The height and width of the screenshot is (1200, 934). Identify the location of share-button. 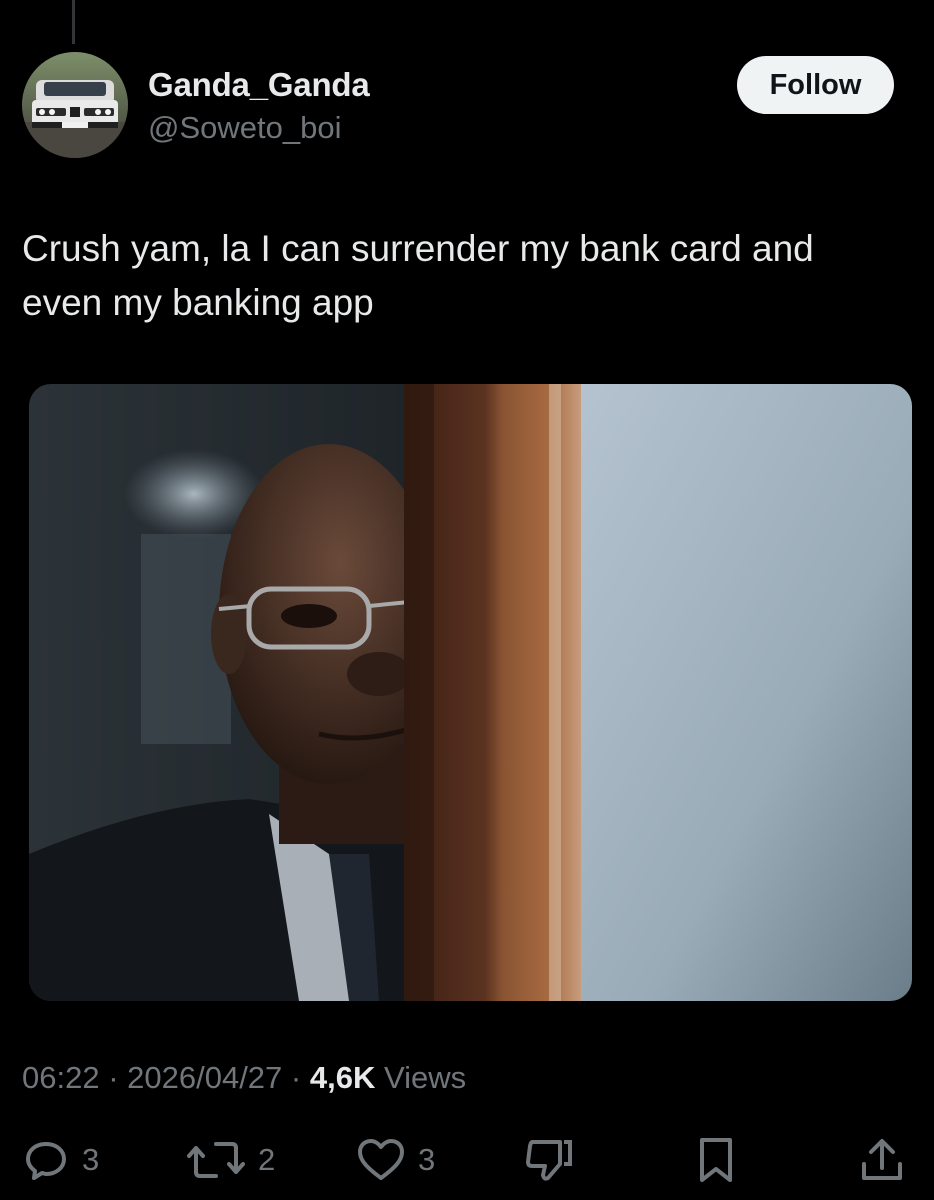
(882, 1160).